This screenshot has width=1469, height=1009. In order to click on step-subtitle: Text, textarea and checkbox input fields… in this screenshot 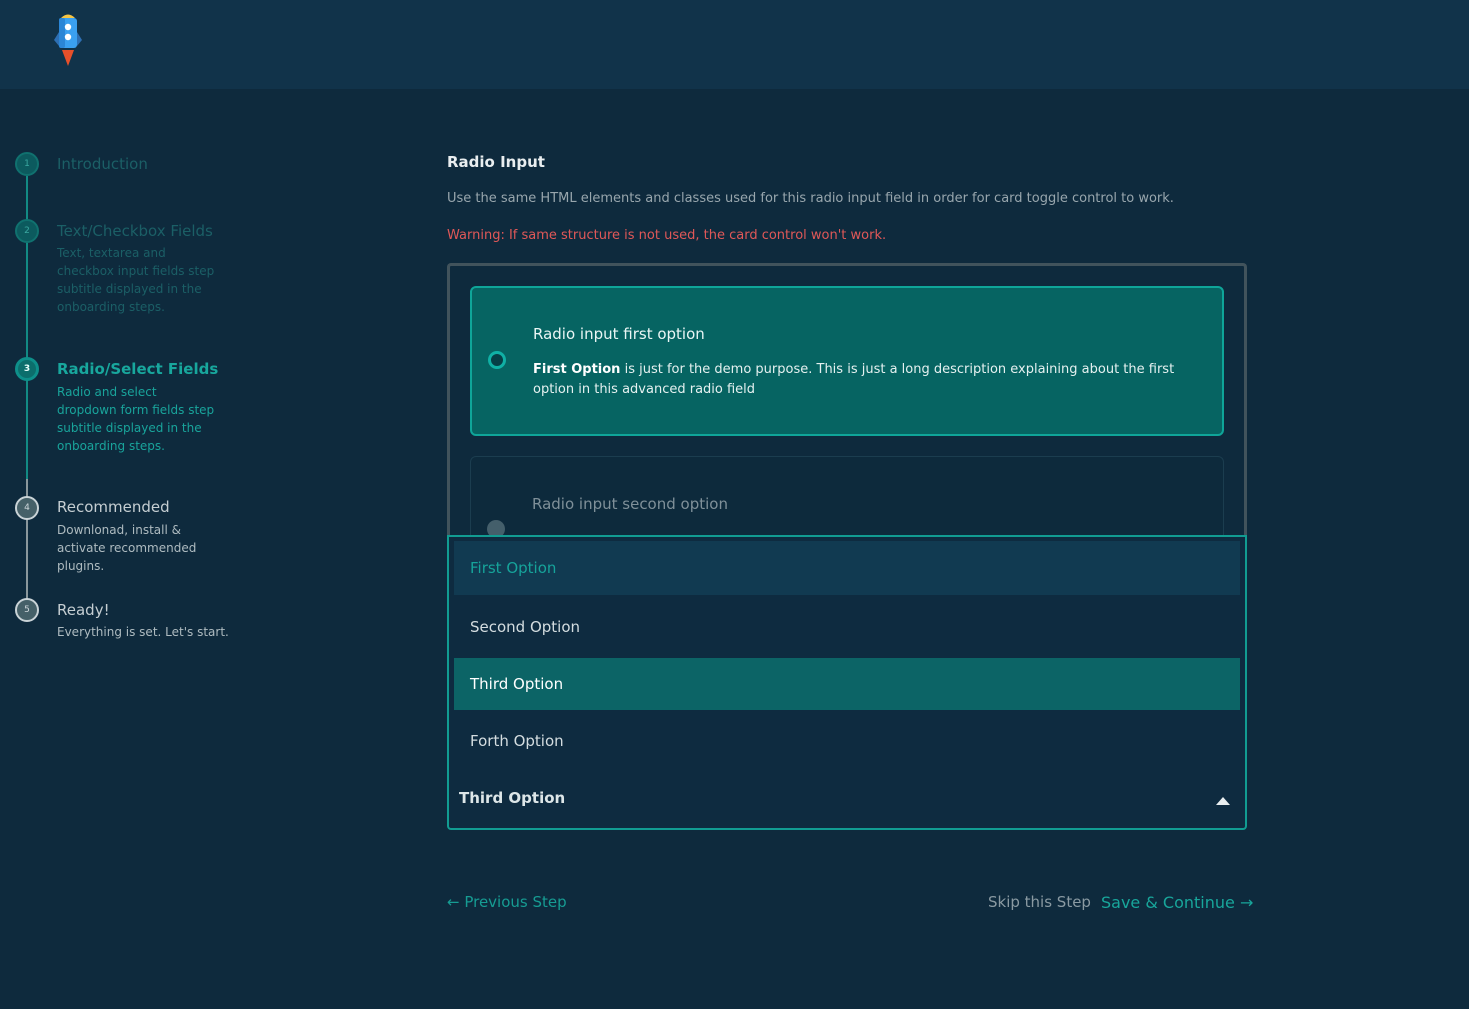, I will do `click(136, 280)`.